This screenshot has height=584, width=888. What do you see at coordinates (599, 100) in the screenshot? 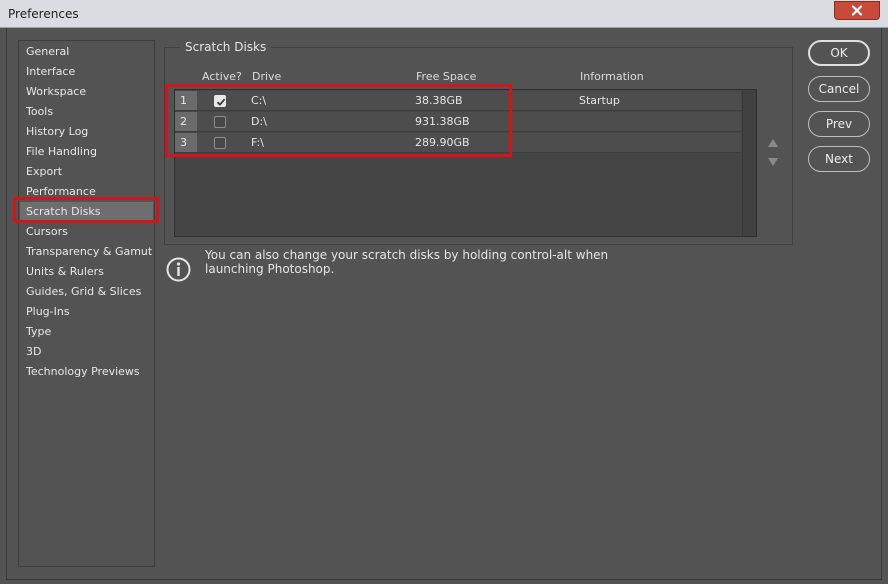
I see `information-cell: Startup` at bounding box center [599, 100].